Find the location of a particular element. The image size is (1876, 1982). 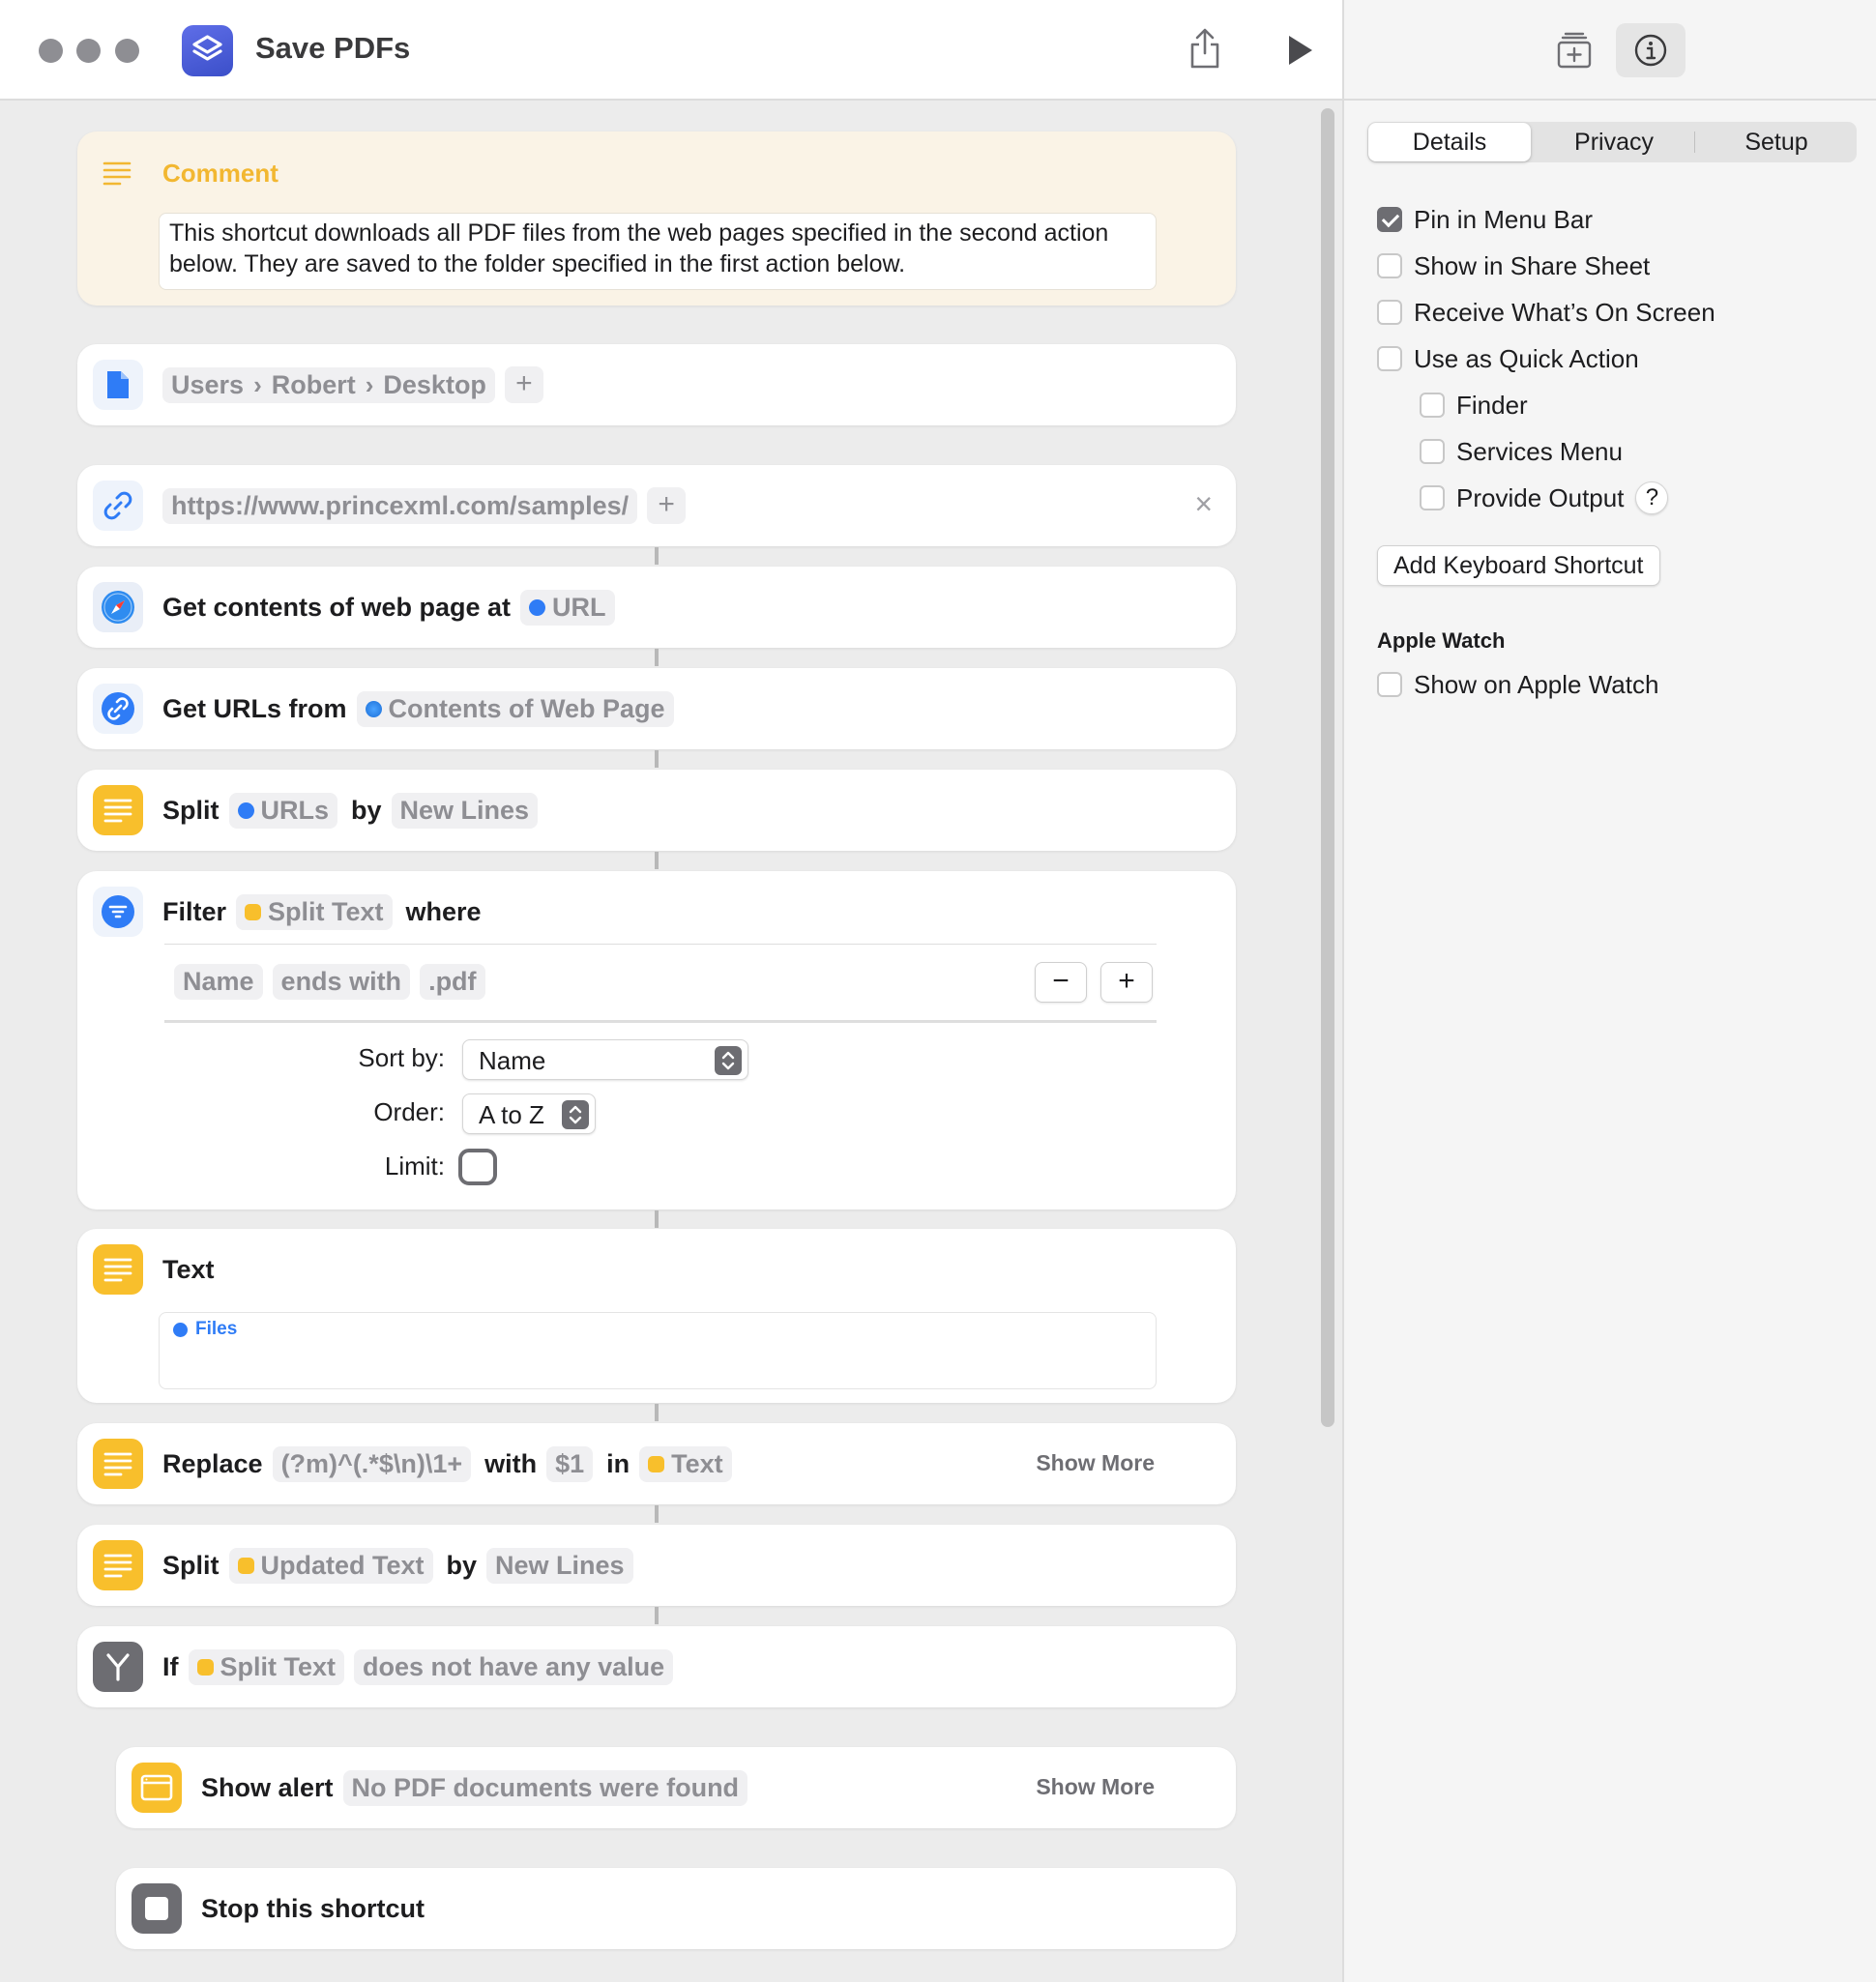

action-label: Replace is located at coordinates (212, 1463).